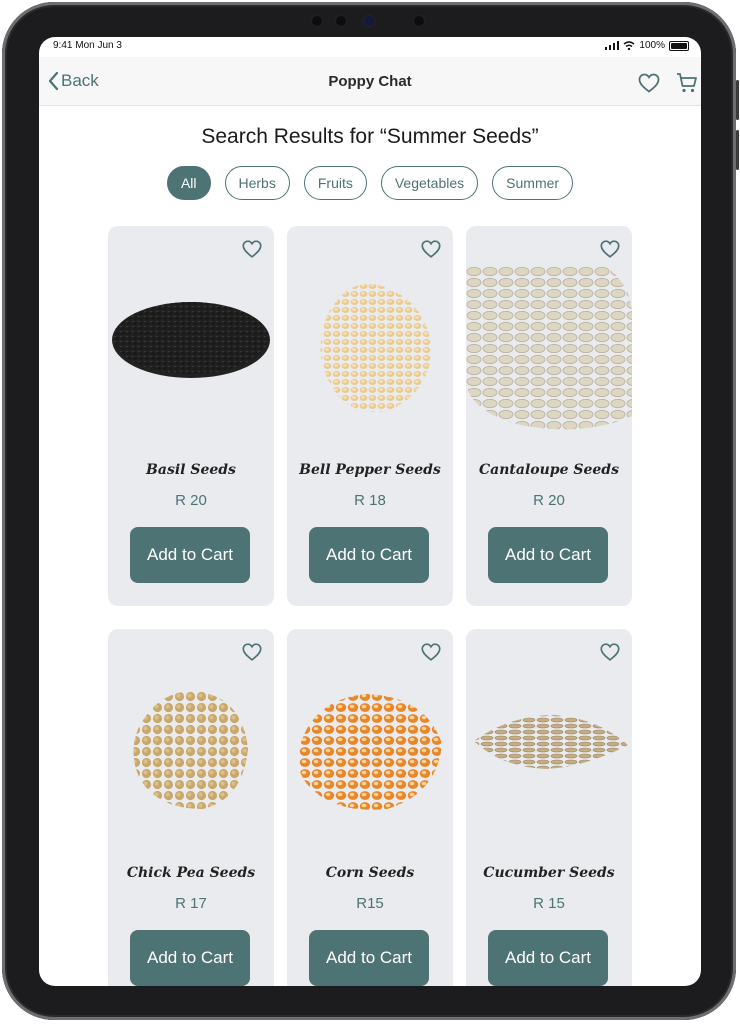  Describe the element at coordinates (370, 500) in the screenshot. I see `product-price: R 18` at that location.